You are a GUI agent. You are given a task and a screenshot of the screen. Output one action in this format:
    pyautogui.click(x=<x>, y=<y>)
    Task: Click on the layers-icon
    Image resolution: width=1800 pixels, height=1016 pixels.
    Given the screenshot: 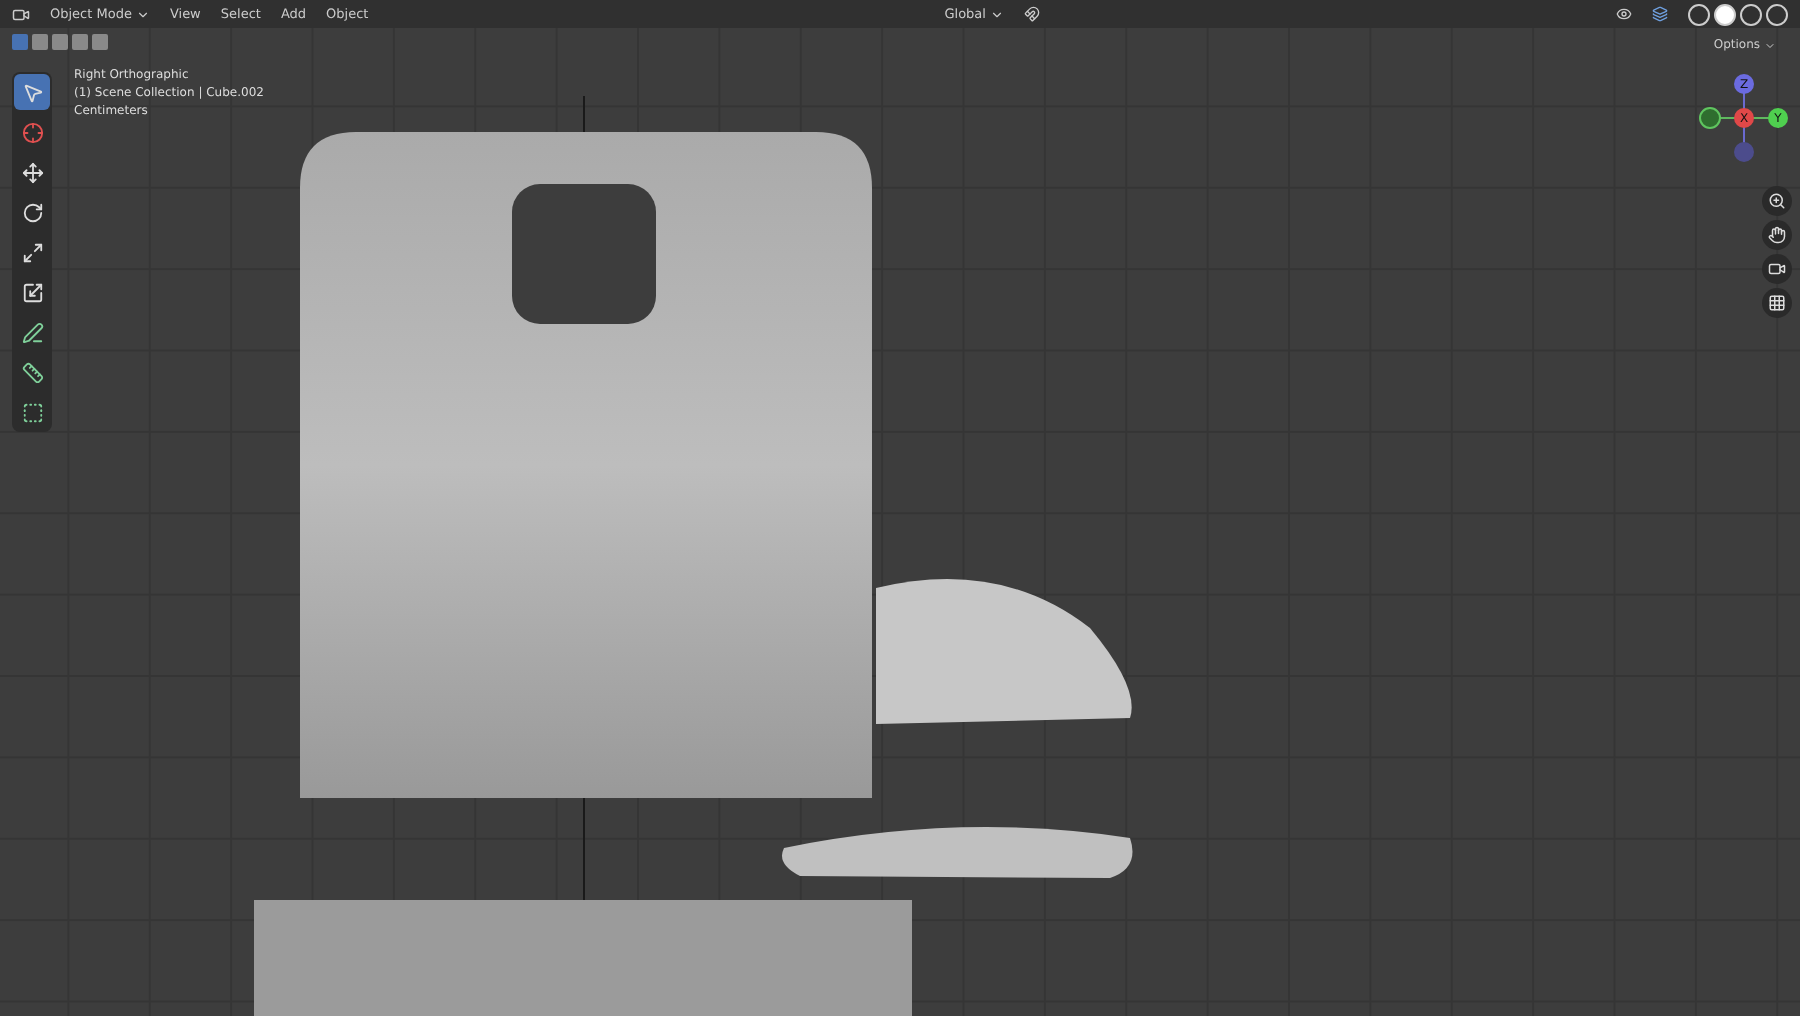 What is the action you would take?
    pyautogui.click(x=1660, y=14)
    